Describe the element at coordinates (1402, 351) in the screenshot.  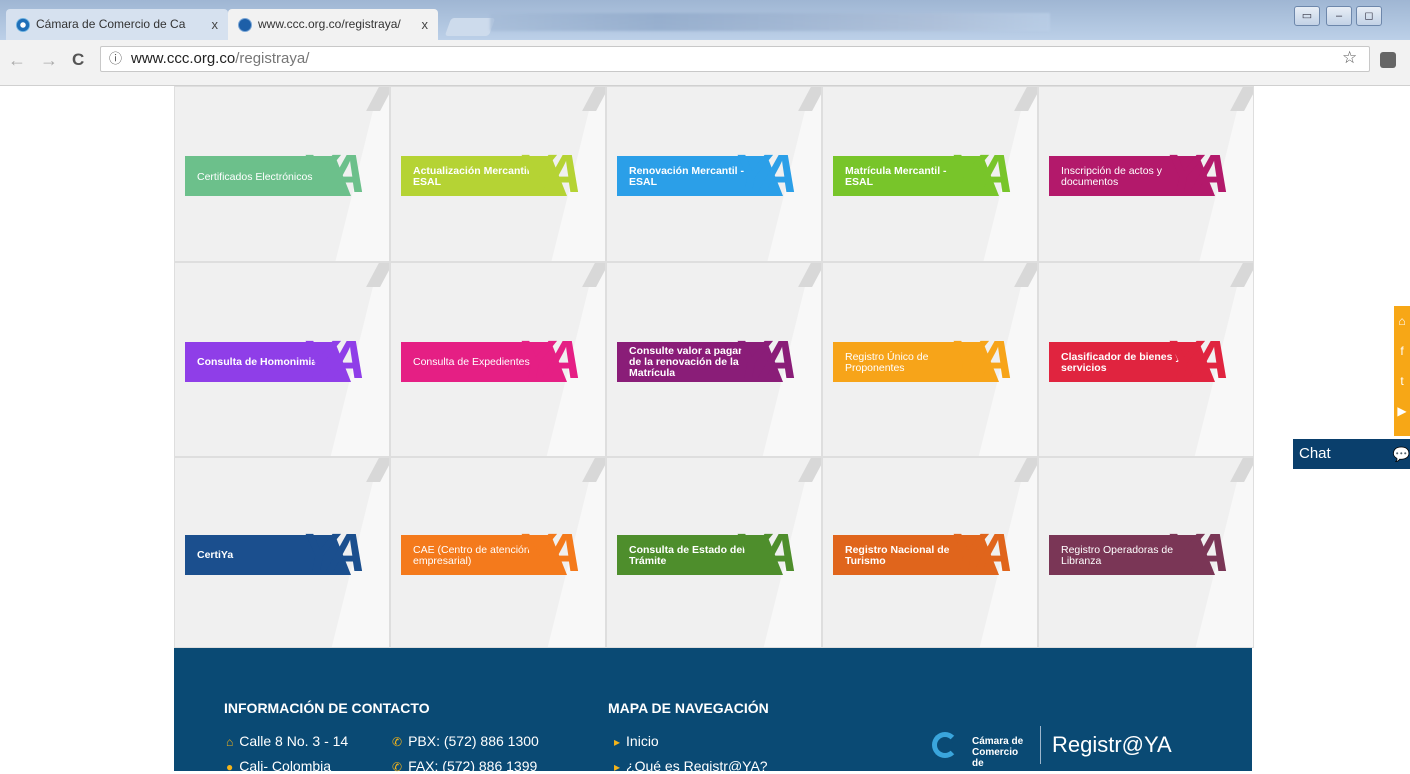
I see `facebook-icon: f` at that location.